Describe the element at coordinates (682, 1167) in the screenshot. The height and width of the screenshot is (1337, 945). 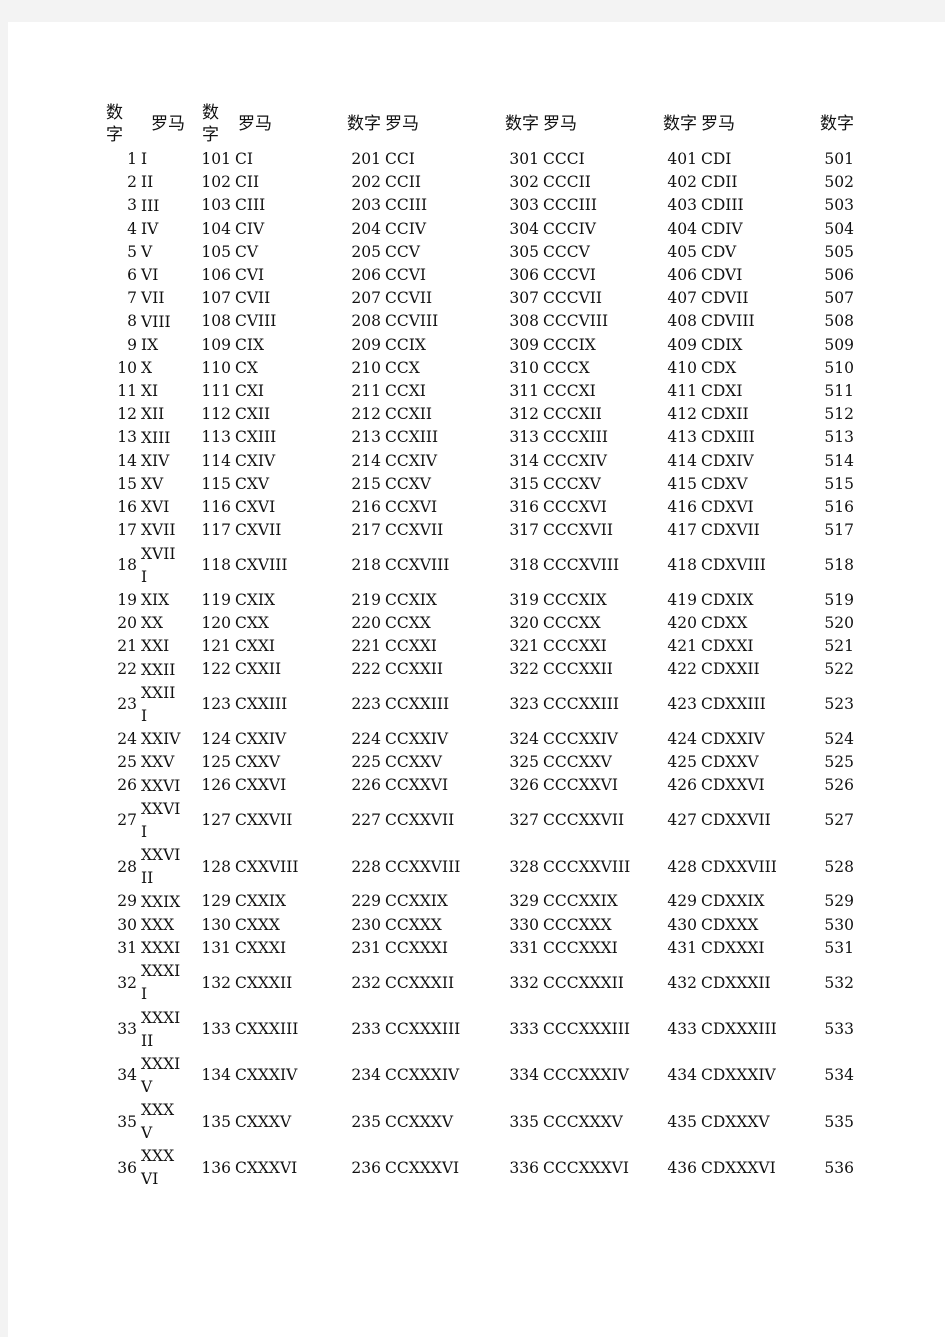
I see `number-cell: 436` at that location.